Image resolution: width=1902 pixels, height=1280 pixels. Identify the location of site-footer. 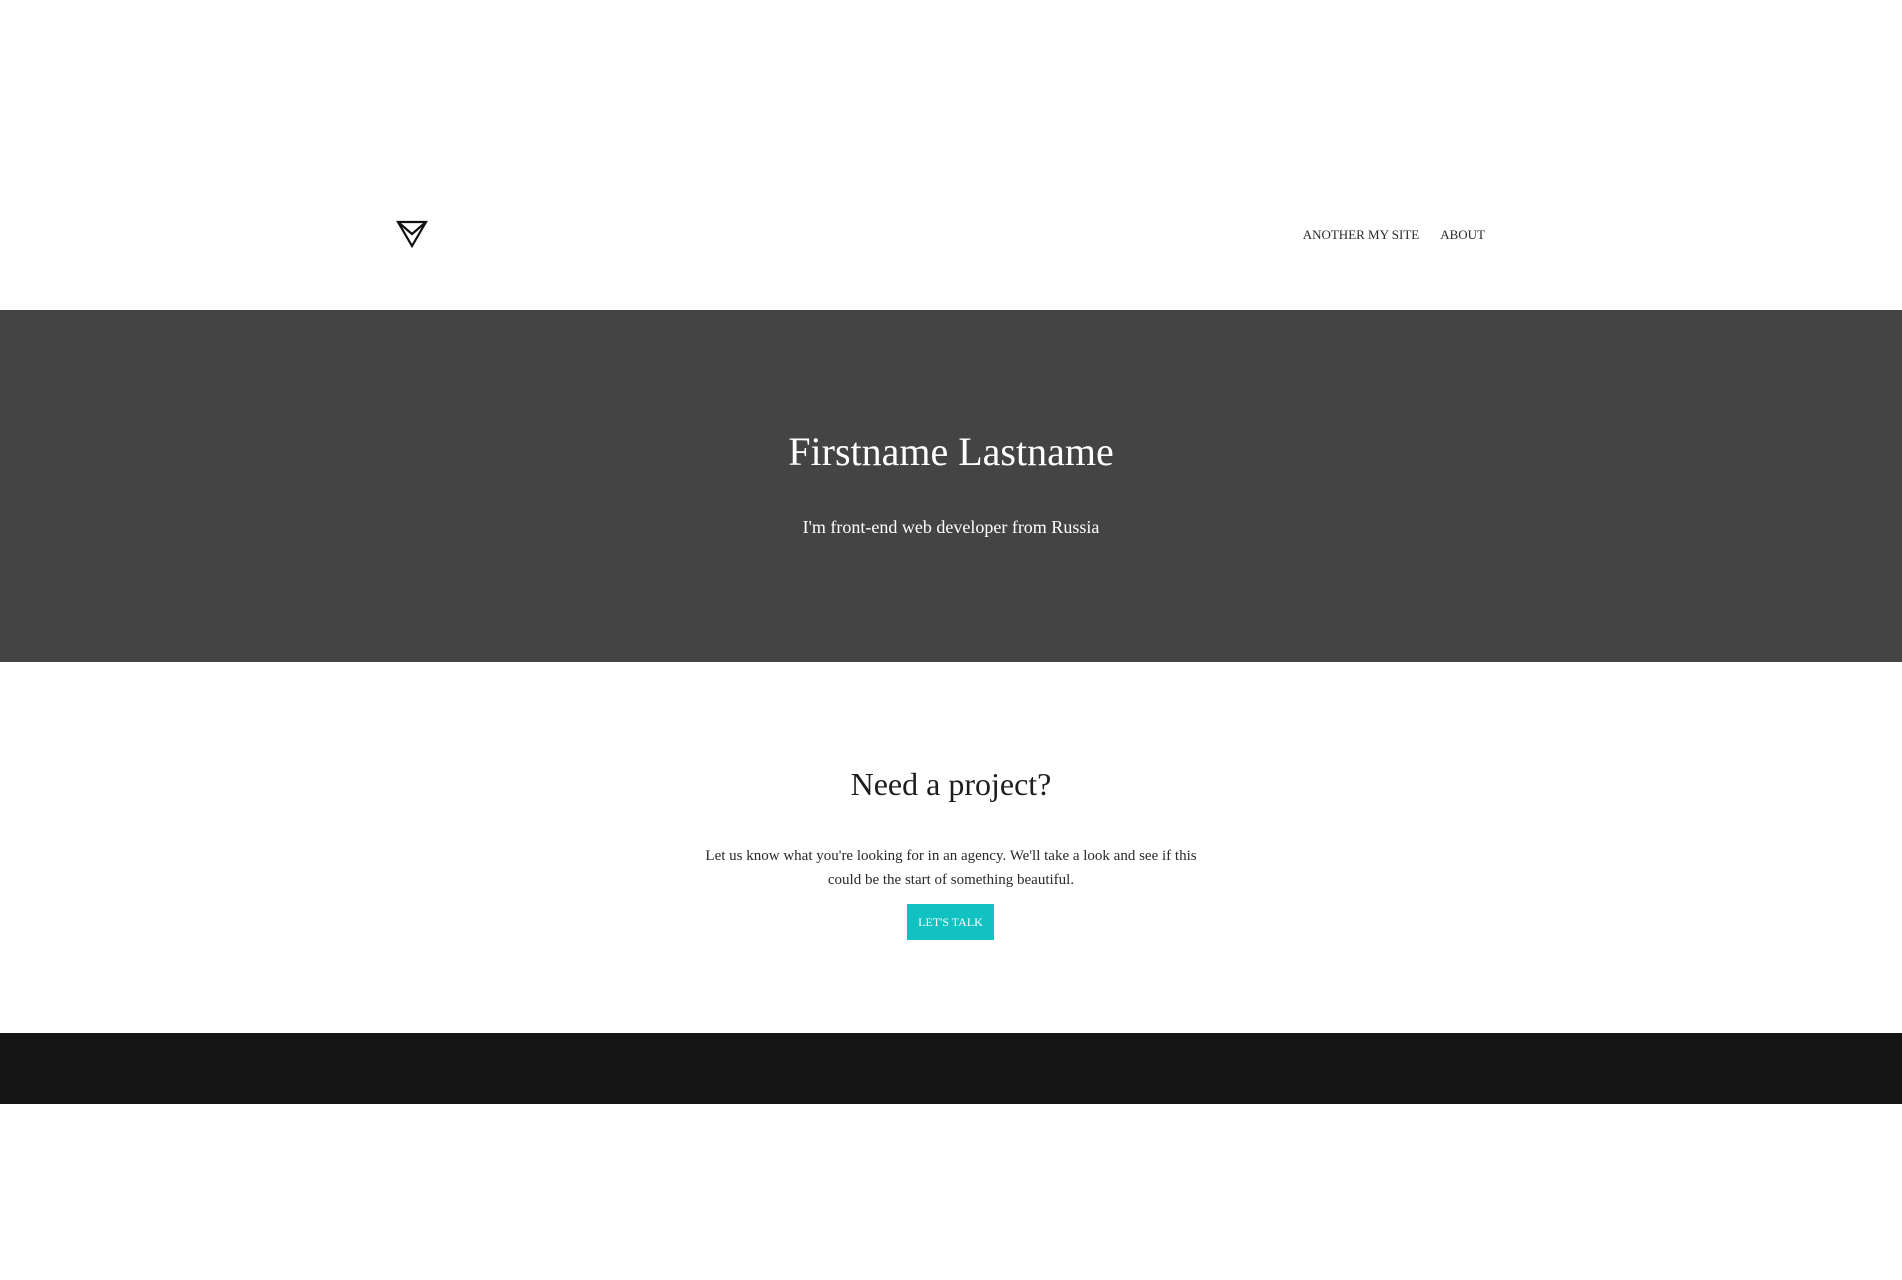
(951, 1068).